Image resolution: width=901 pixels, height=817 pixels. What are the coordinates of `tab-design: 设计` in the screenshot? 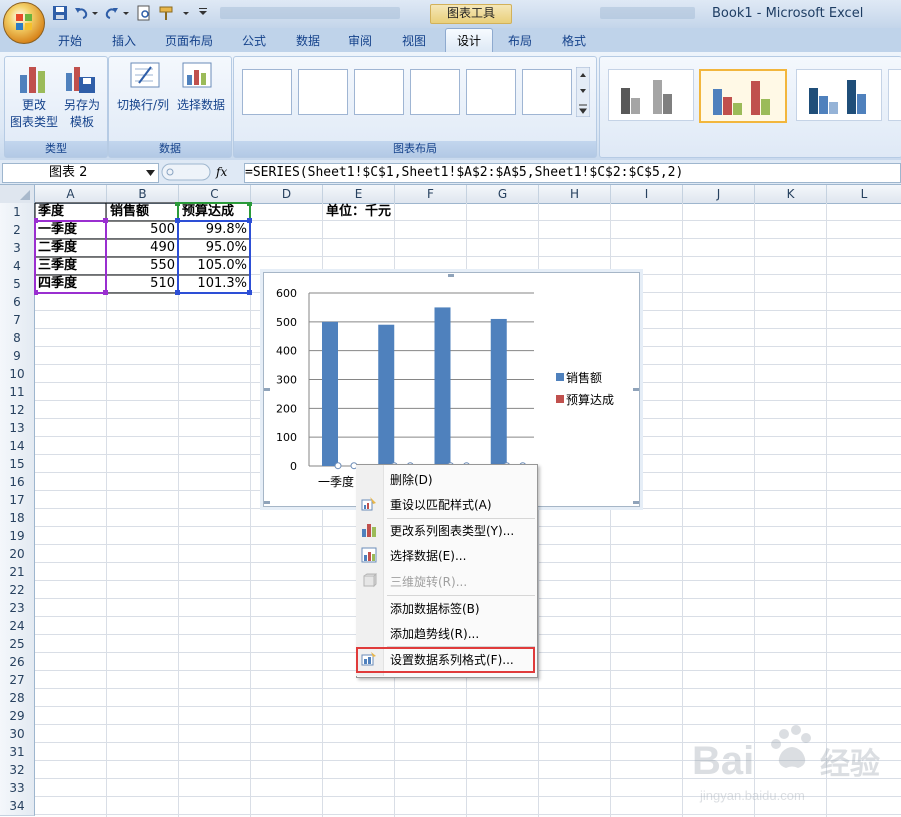 It's located at (469, 40).